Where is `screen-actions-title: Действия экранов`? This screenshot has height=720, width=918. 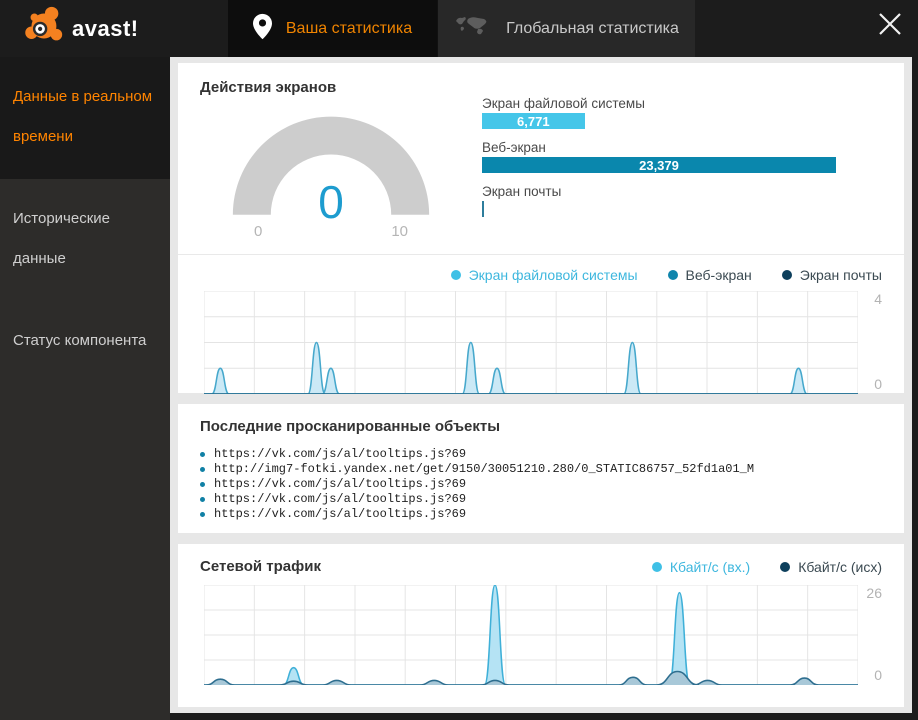 screen-actions-title: Действия экранов is located at coordinates (268, 87).